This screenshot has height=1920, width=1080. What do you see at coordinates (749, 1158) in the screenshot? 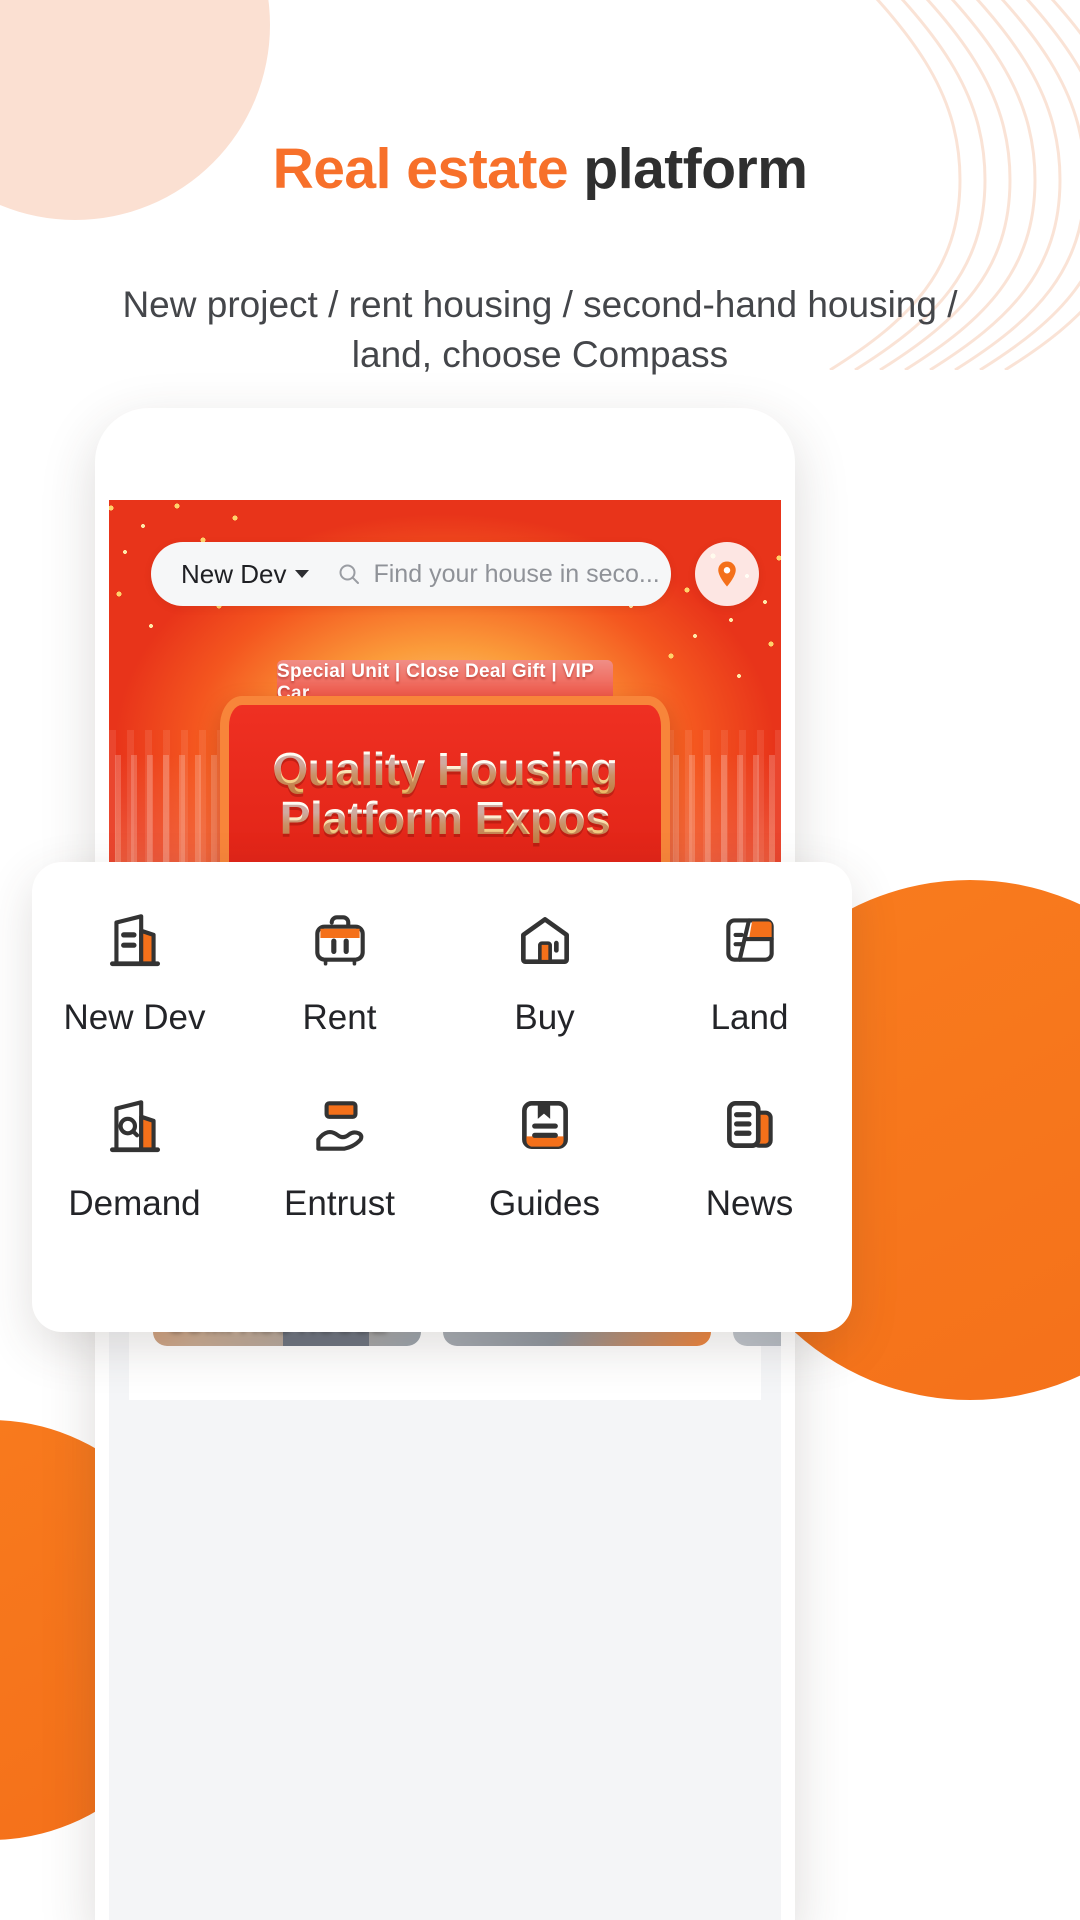
I see `menu-item-news: News` at bounding box center [749, 1158].